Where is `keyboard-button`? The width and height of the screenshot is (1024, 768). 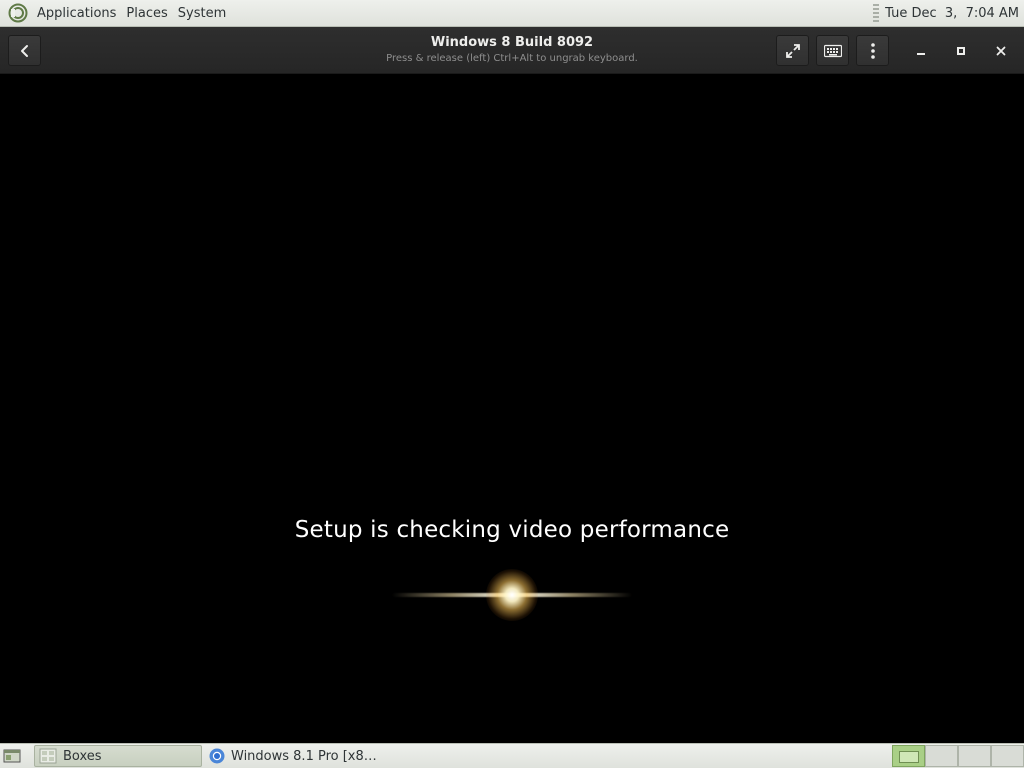 keyboard-button is located at coordinates (832, 50).